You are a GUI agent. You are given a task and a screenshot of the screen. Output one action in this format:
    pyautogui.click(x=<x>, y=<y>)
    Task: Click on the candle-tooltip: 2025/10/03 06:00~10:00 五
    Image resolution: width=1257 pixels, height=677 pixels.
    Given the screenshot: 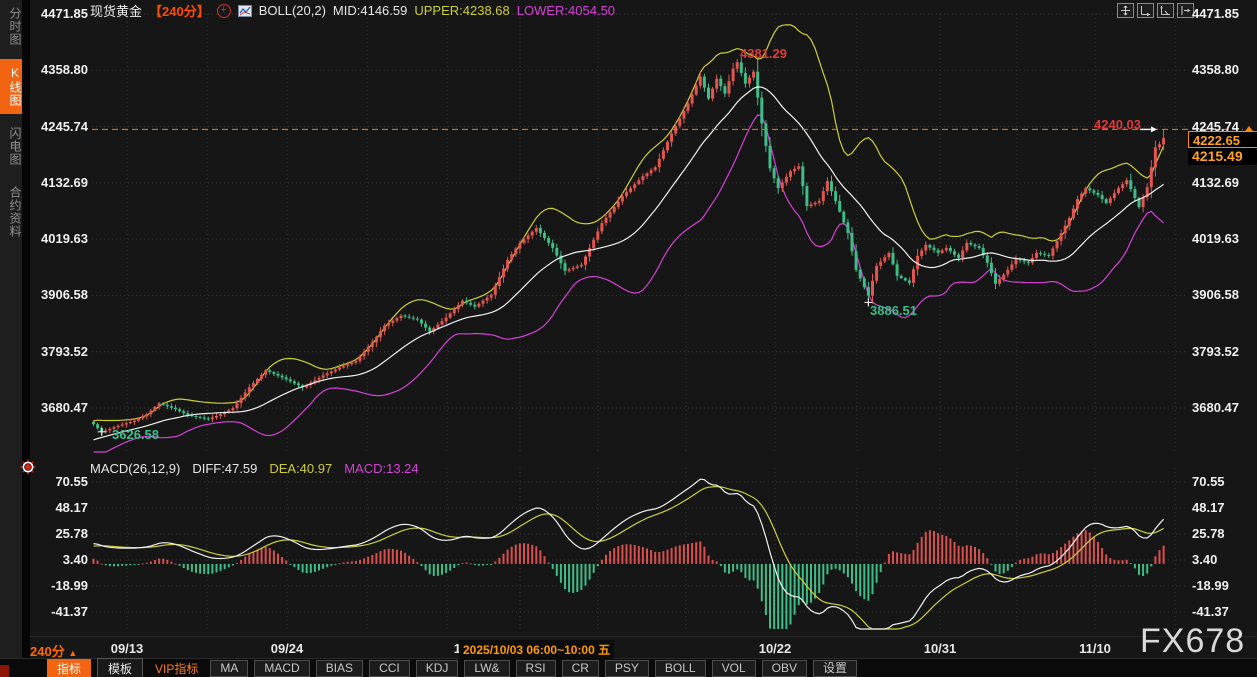 What is the action you would take?
    pyautogui.click(x=537, y=650)
    